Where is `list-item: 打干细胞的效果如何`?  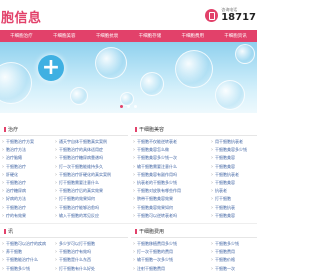 list-item: 打干细胞的效果如何 is located at coordinates (91, 199).